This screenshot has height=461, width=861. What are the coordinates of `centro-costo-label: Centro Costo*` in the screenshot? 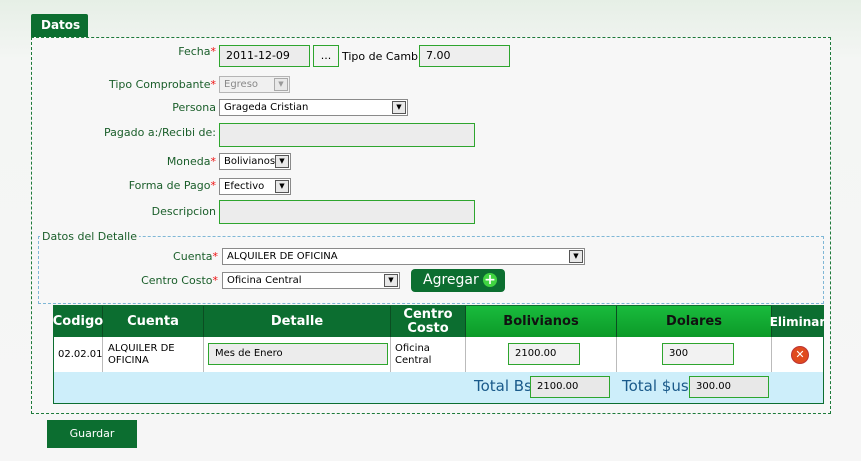 It's located at (169, 280).